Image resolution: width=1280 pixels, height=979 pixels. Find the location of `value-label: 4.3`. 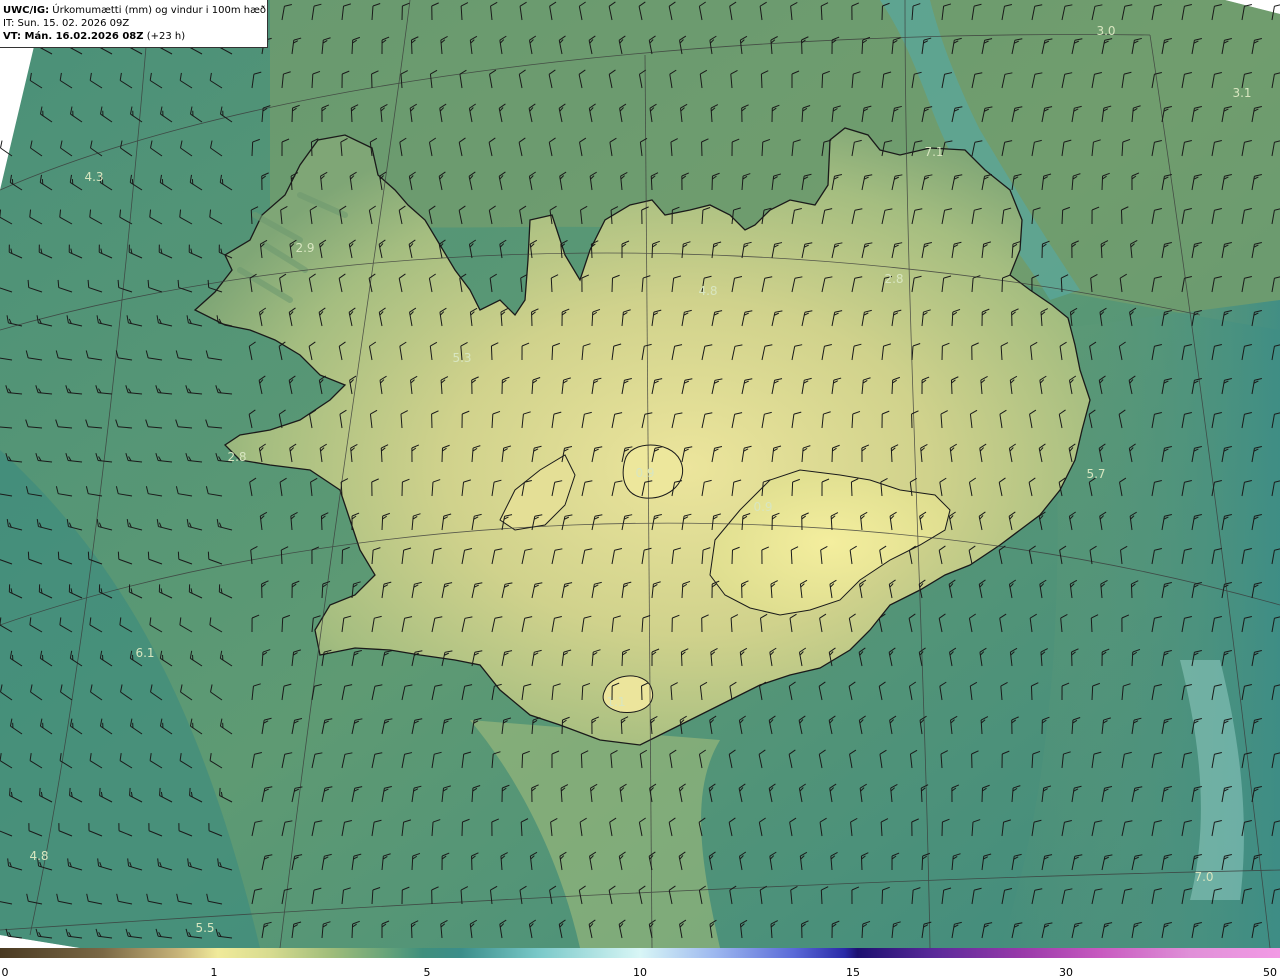

value-label: 4.3 is located at coordinates (93, 177).